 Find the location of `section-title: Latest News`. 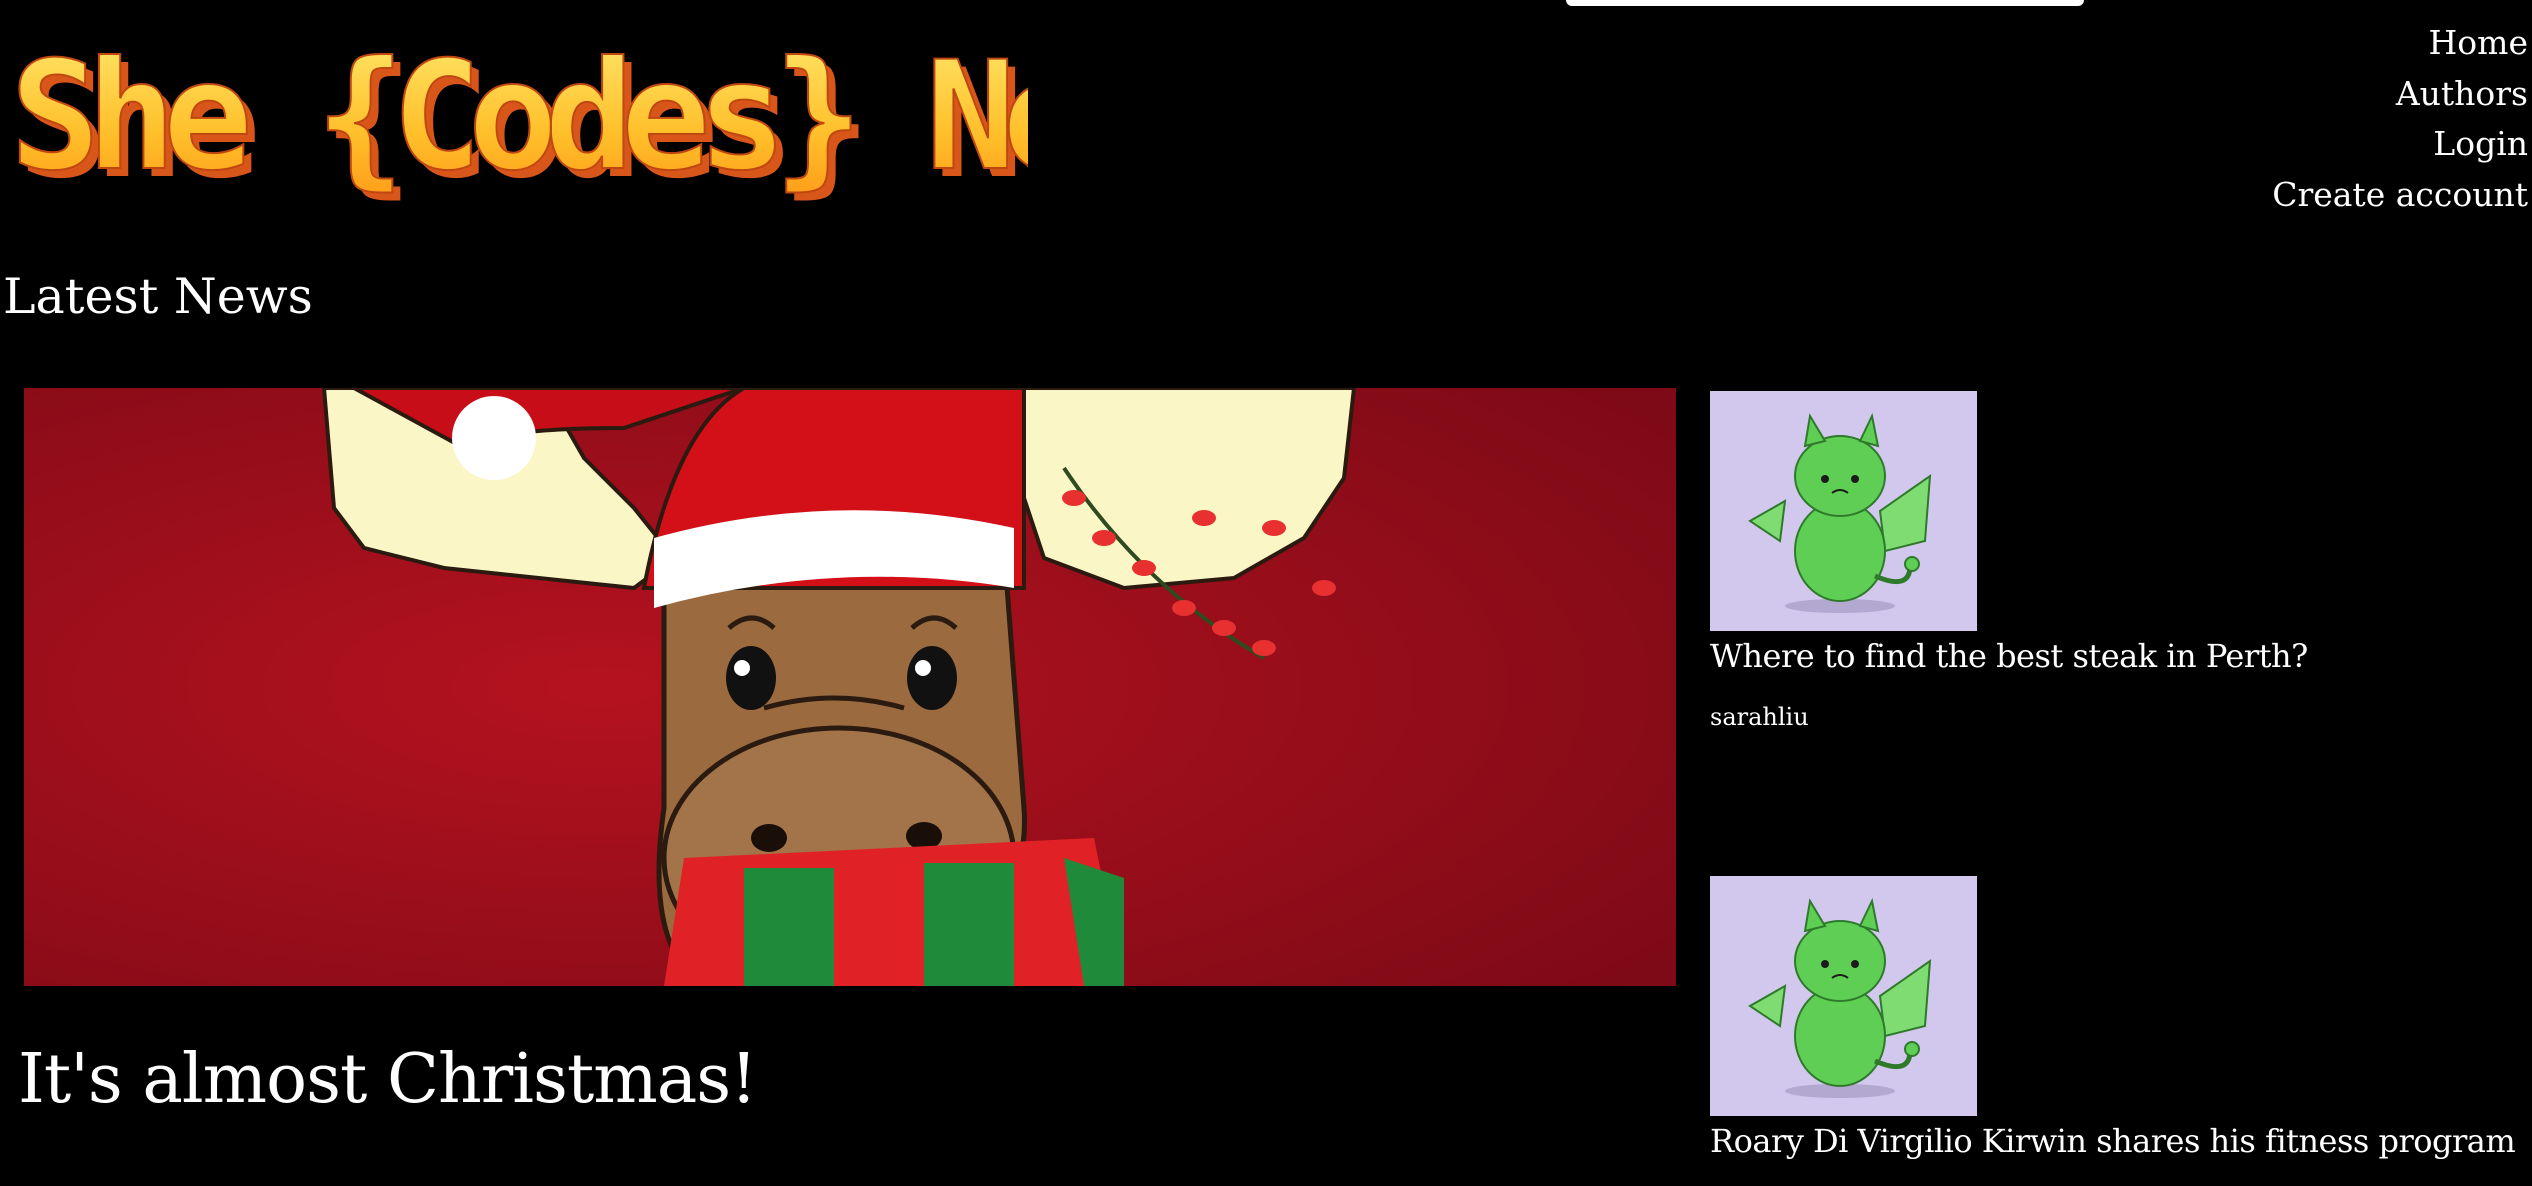

section-title: Latest News is located at coordinates (158, 296).